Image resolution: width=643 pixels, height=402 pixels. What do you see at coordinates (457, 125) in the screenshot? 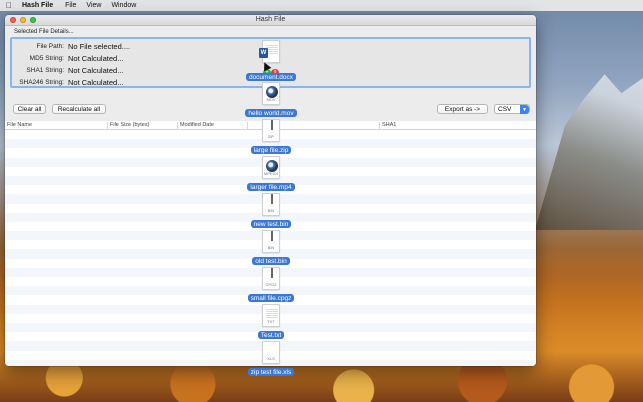
I see `column-sha1: SHA1` at bounding box center [457, 125].